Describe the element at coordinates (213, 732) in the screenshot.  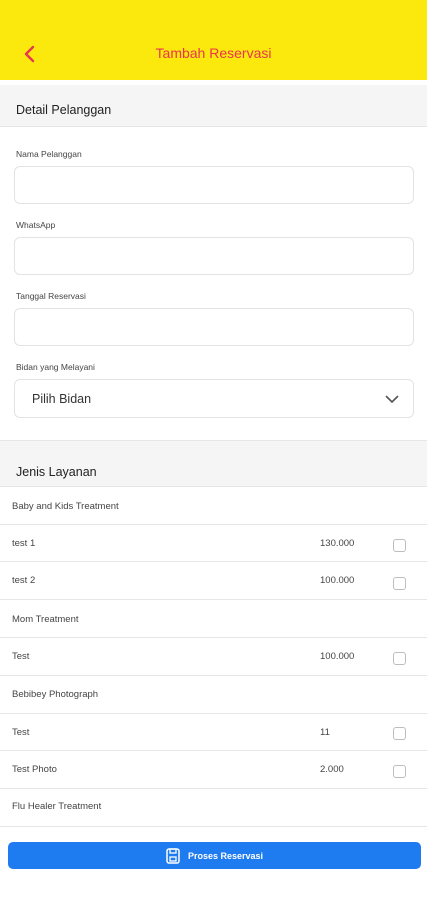
I see `service-item-row: Test 11` at that location.